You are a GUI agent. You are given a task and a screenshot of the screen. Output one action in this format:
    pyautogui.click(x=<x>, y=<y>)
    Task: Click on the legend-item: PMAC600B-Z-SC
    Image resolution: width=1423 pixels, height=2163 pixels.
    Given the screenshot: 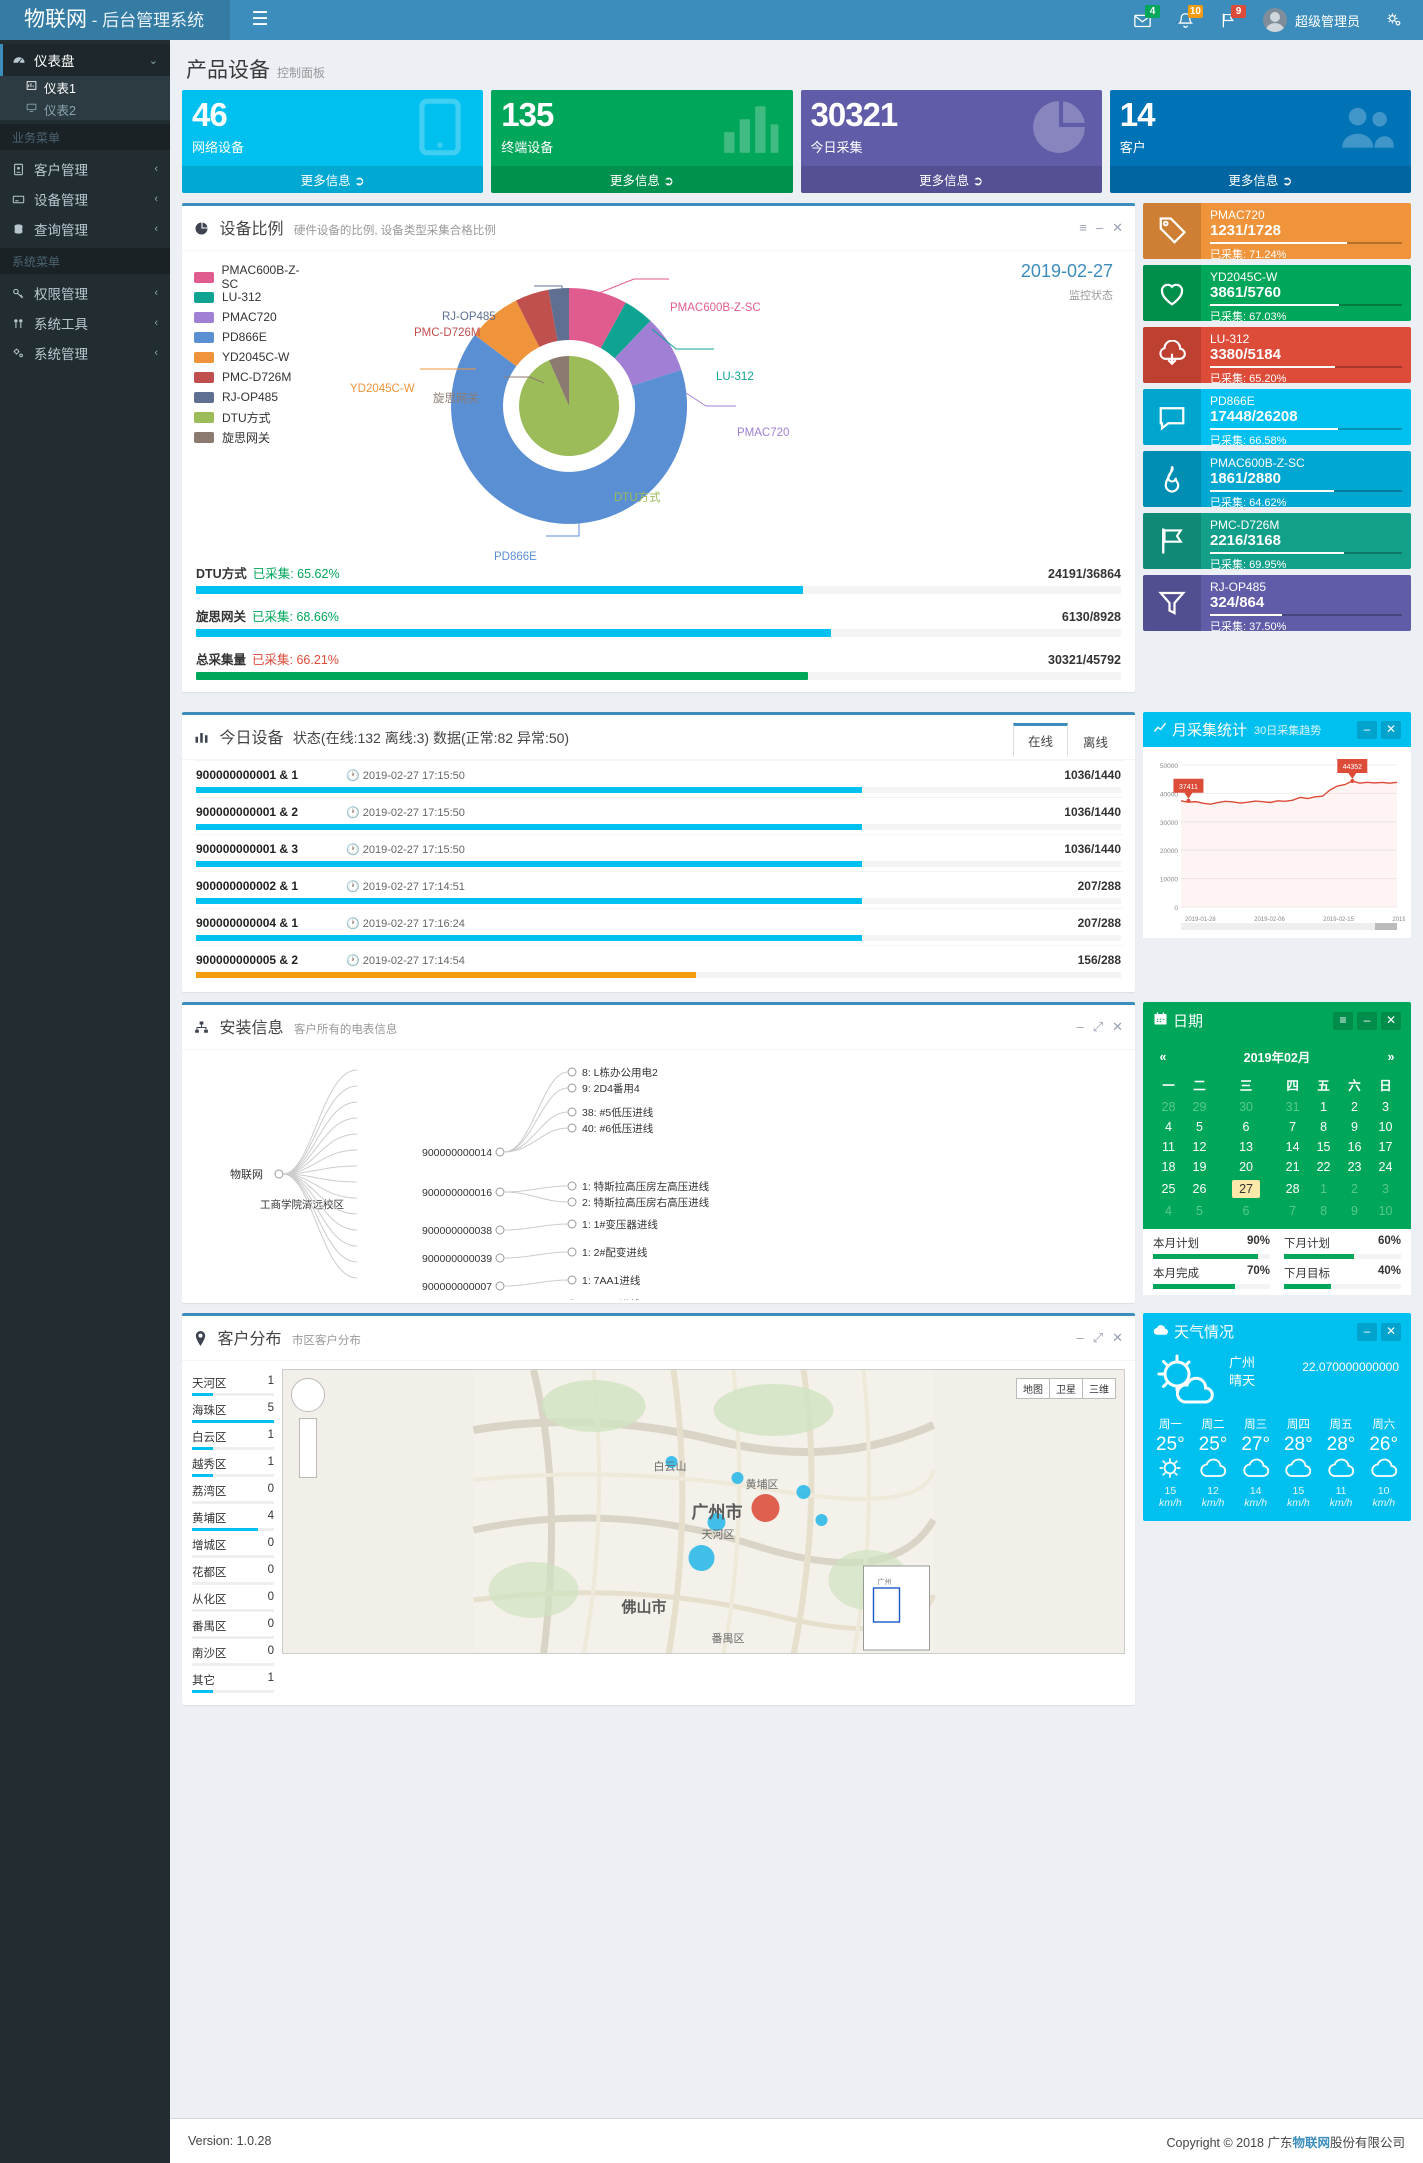 What is the action you would take?
    pyautogui.click(x=254, y=277)
    